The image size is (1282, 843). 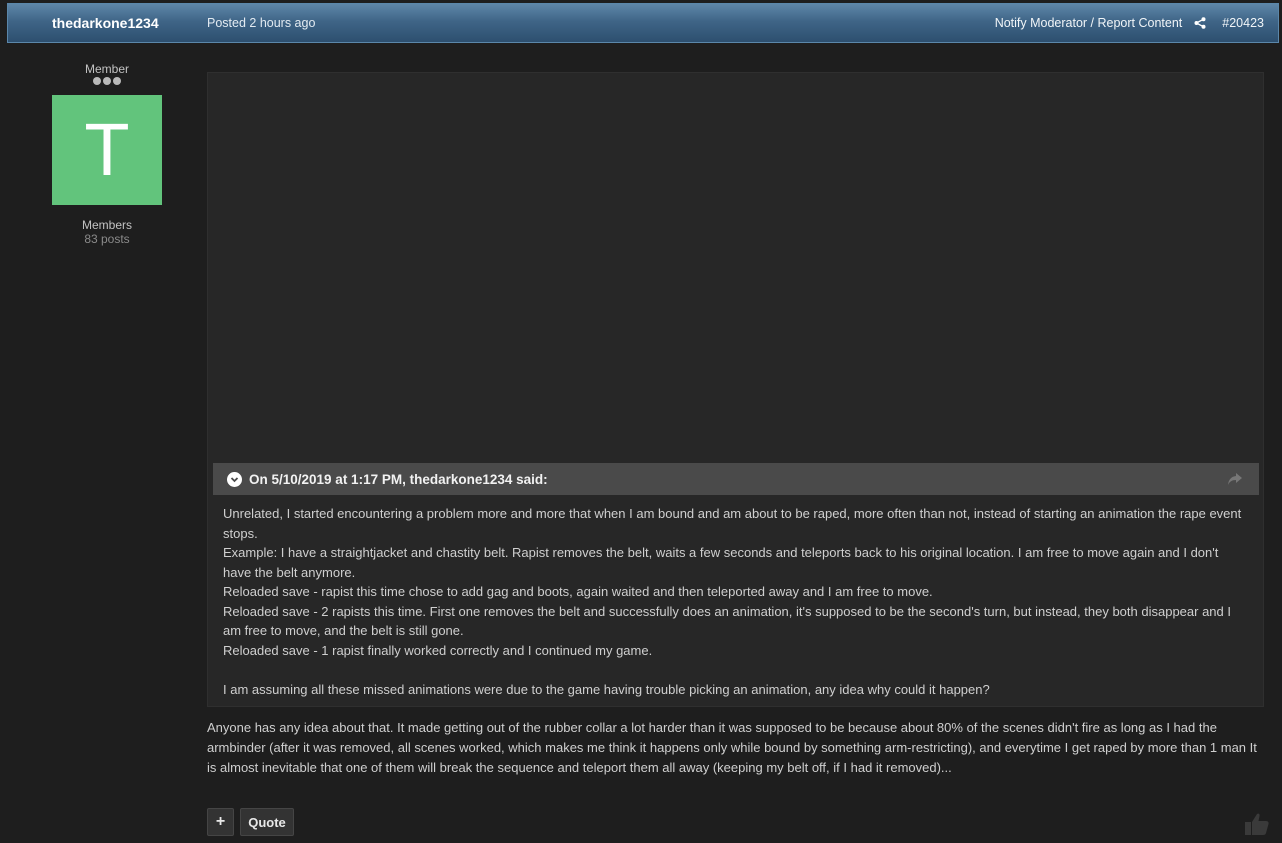 I want to click on rank-pips, so click(x=107, y=81).